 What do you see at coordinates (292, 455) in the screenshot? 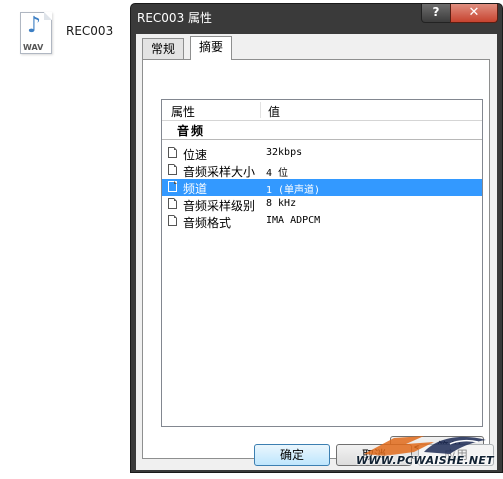
I see `ok-button: 确定` at bounding box center [292, 455].